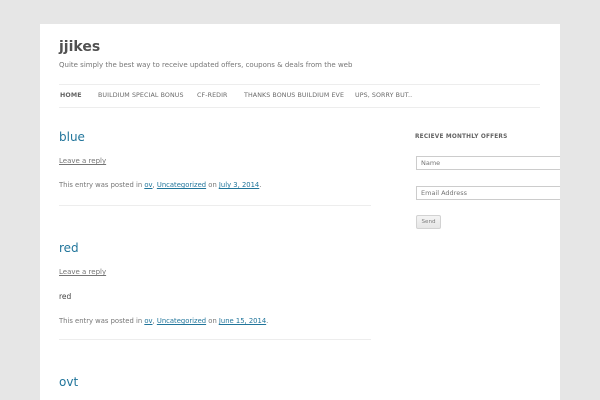 The image size is (600, 400). Describe the element at coordinates (141, 95) in the screenshot. I see `nav-item-buildium-special-bonus: BUILDIUM SPECIAL BONUS` at that location.